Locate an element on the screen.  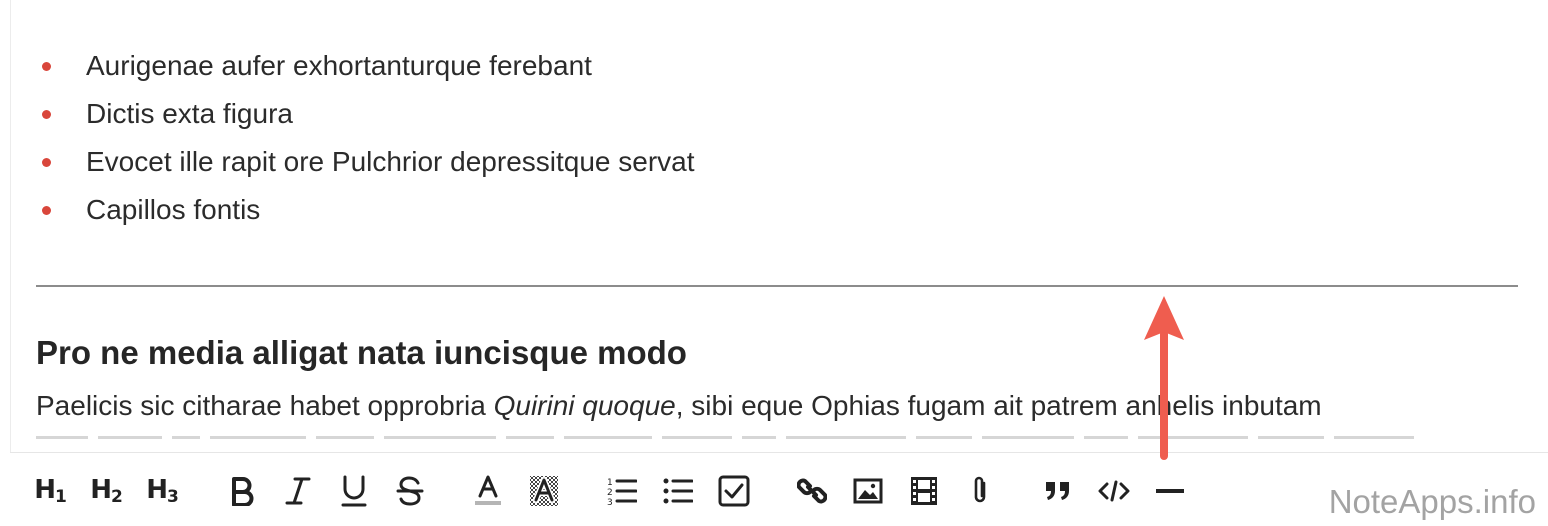
video-icon is located at coordinates (924, 491).